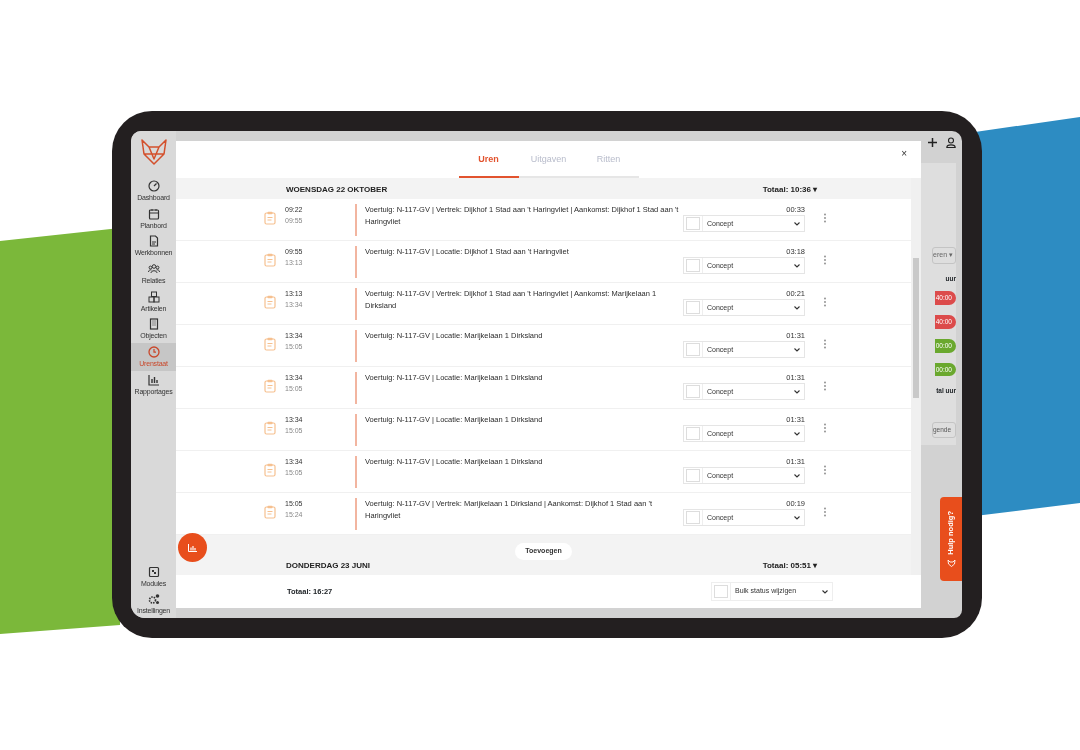 This screenshot has width=1080, height=750. Describe the element at coordinates (904, 153) in the screenshot. I see `close-button: ×` at that location.